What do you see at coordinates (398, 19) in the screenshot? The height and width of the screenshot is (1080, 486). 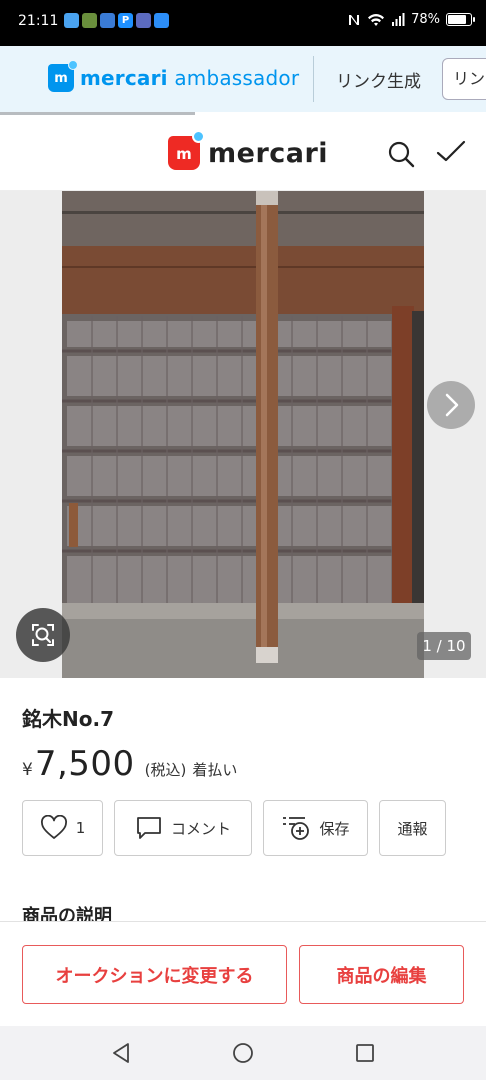 I see `signal-icon` at bounding box center [398, 19].